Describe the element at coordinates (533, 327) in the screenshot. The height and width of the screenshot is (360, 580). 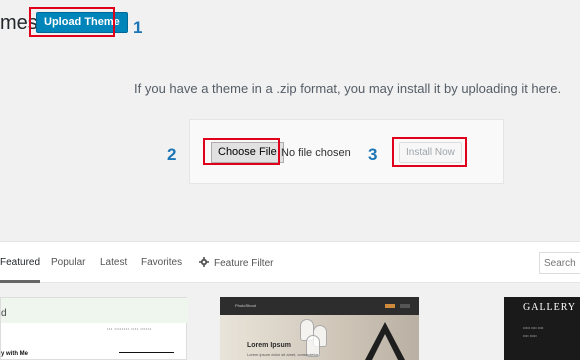
I see `theme-preview-subtitle: ••••• •••• ••••` at that location.